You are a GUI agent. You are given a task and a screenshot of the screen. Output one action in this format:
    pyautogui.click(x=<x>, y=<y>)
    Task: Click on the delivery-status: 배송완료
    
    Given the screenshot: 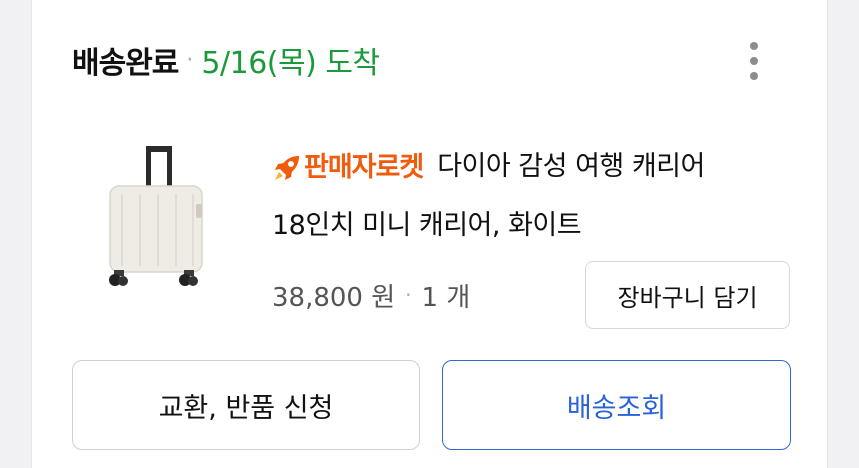 What is the action you would take?
    pyautogui.click(x=125, y=63)
    